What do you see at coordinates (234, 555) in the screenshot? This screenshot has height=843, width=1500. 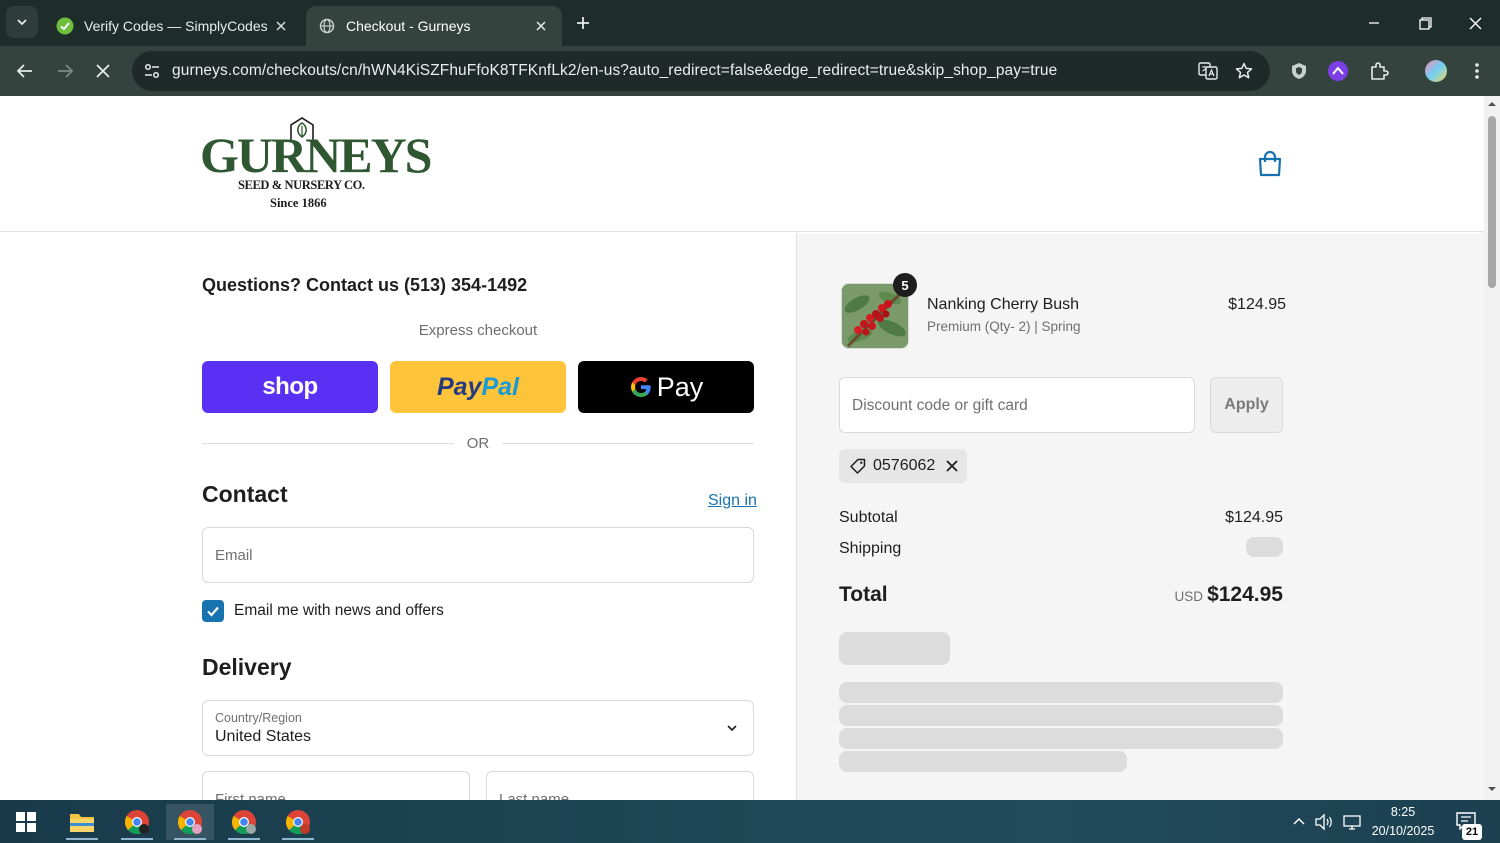 I see `email-placeholder: Email` at bounding box center [234, 555].